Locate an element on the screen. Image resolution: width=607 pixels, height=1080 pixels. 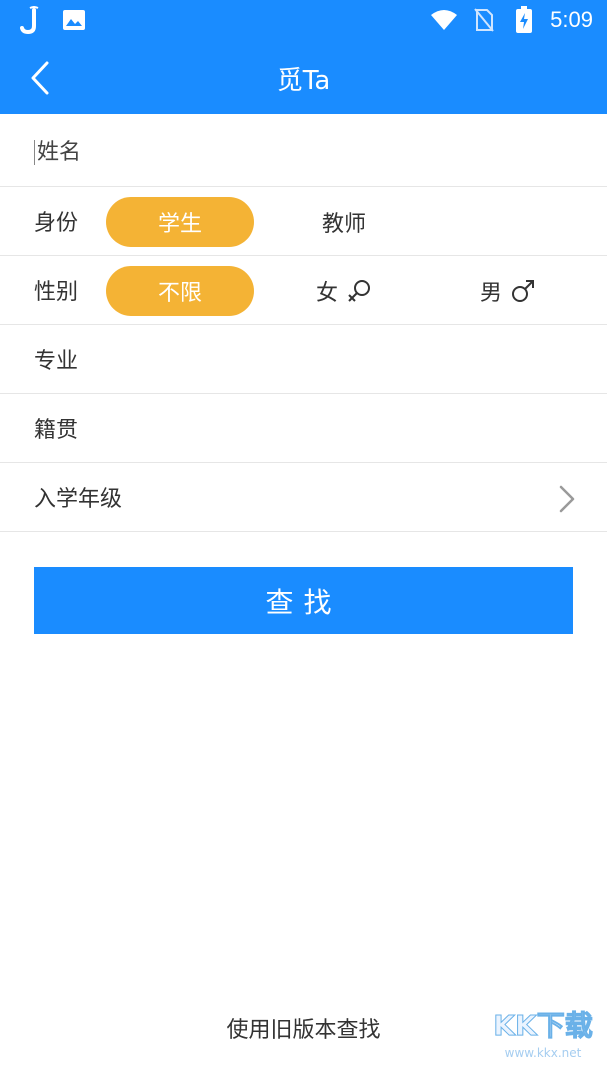
image-icon is located at coordinates (74, 20).